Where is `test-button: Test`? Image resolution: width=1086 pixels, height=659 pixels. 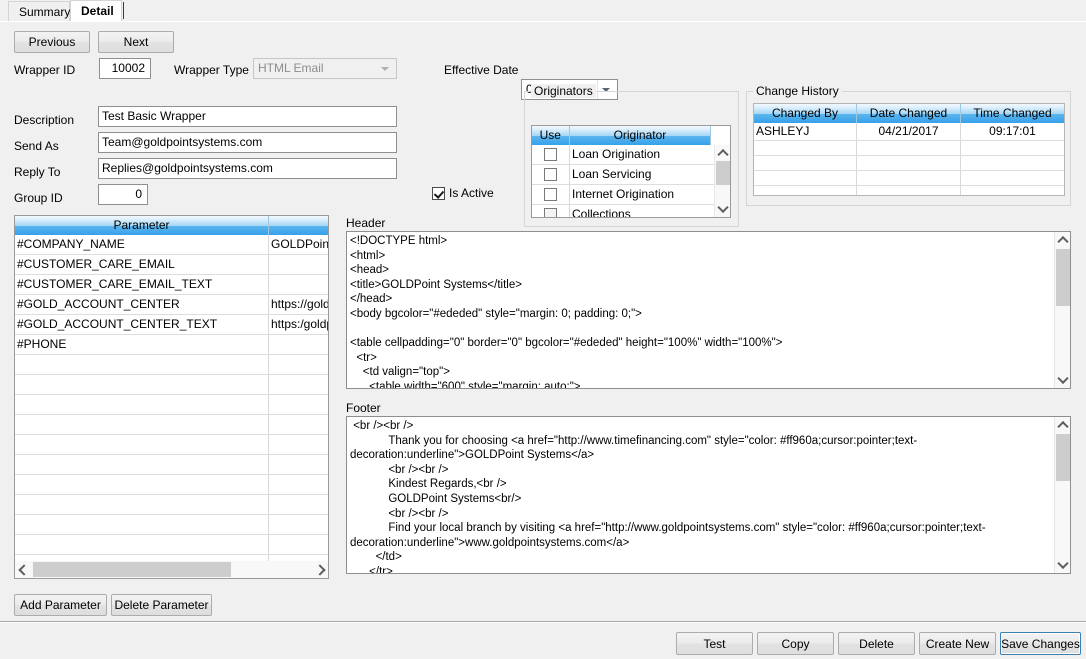
test-button: Test is located at coordinates (714, 643).